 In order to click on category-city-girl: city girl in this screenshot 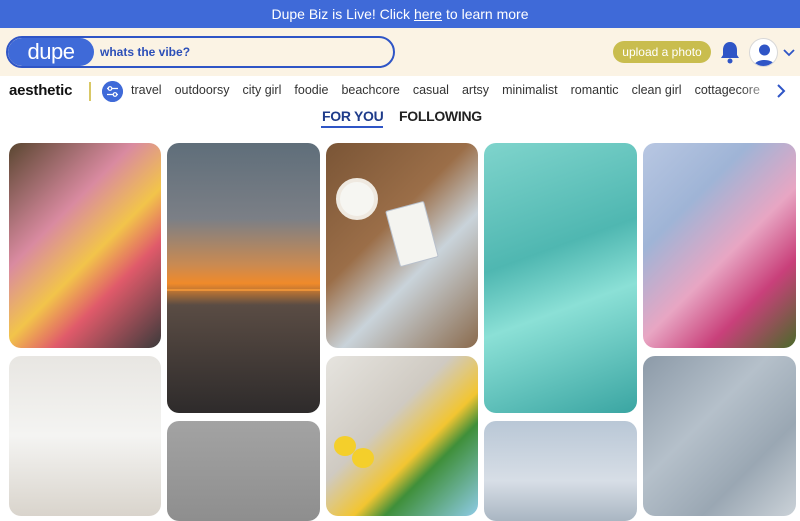, I will do `click(261, 90)`.